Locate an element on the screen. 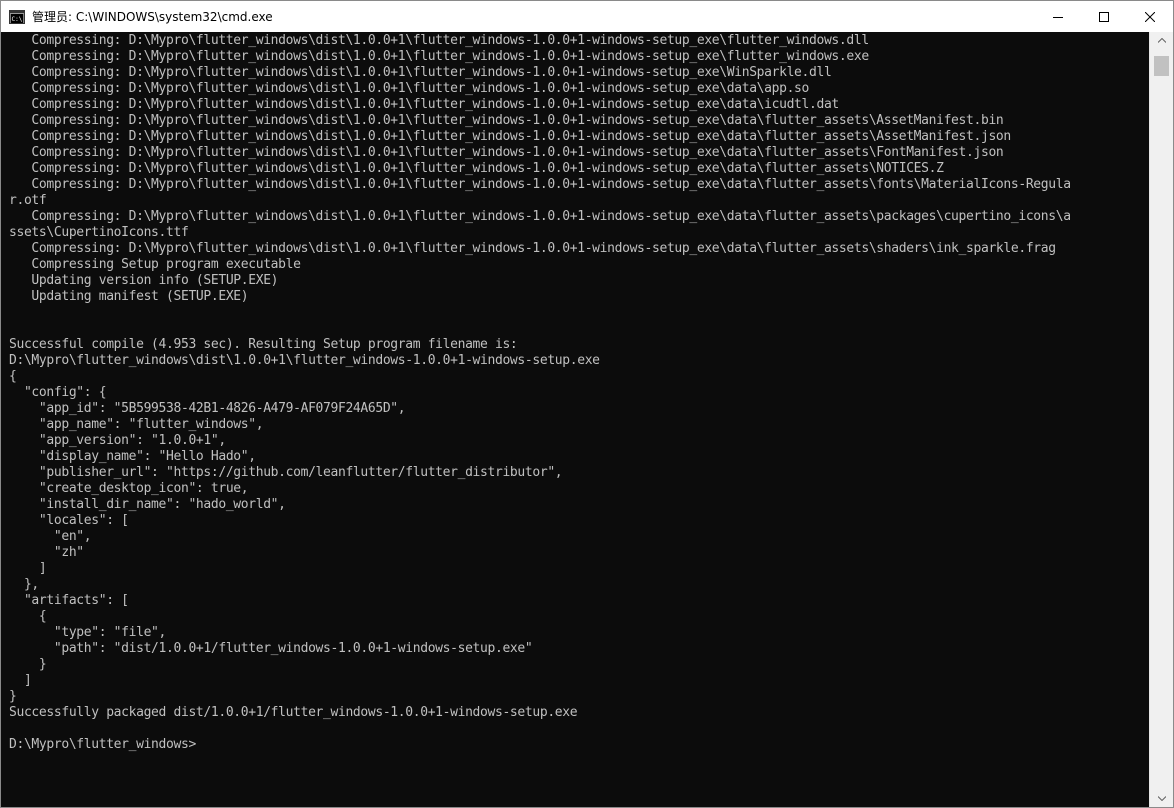 The height and width of the screenshot is (808, 1174). console-line: "zh" is located at coordinates (46, 552).